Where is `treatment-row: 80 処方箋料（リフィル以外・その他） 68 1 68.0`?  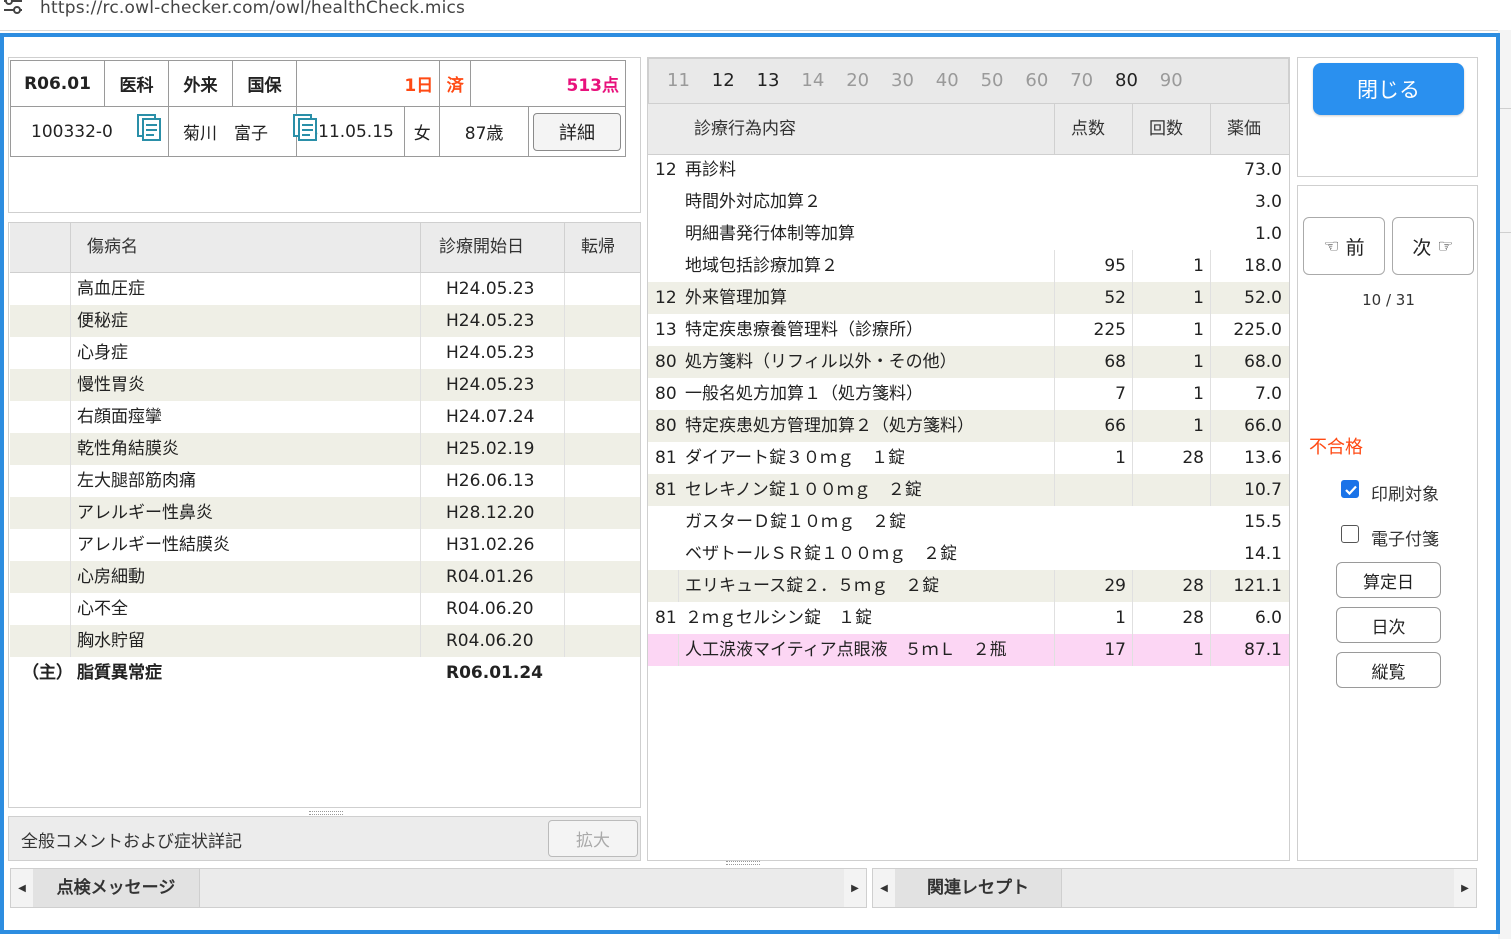
treatment-row: 80 処方箋料（リフィル以外・その他） 68 1 68.0 is located at coordinates (968, 362).